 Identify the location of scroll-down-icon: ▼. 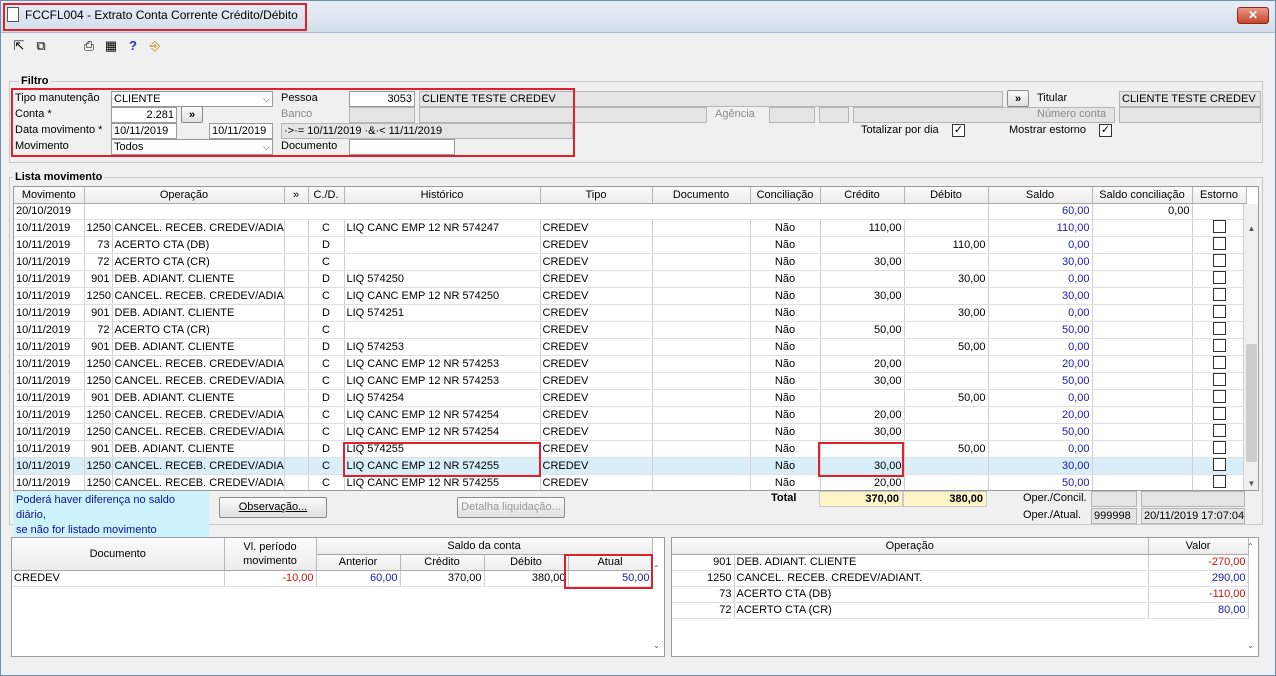
(1251, 483).